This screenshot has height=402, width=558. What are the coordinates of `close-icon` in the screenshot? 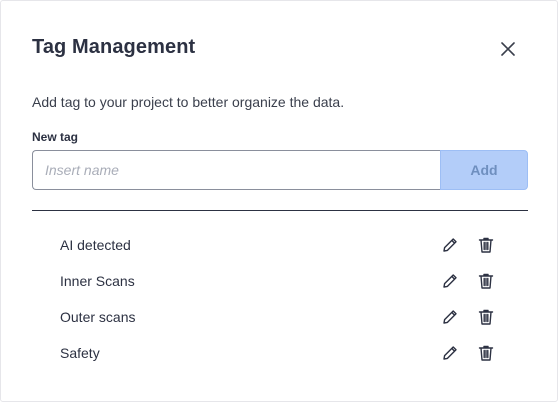 It's located at (508, 49).